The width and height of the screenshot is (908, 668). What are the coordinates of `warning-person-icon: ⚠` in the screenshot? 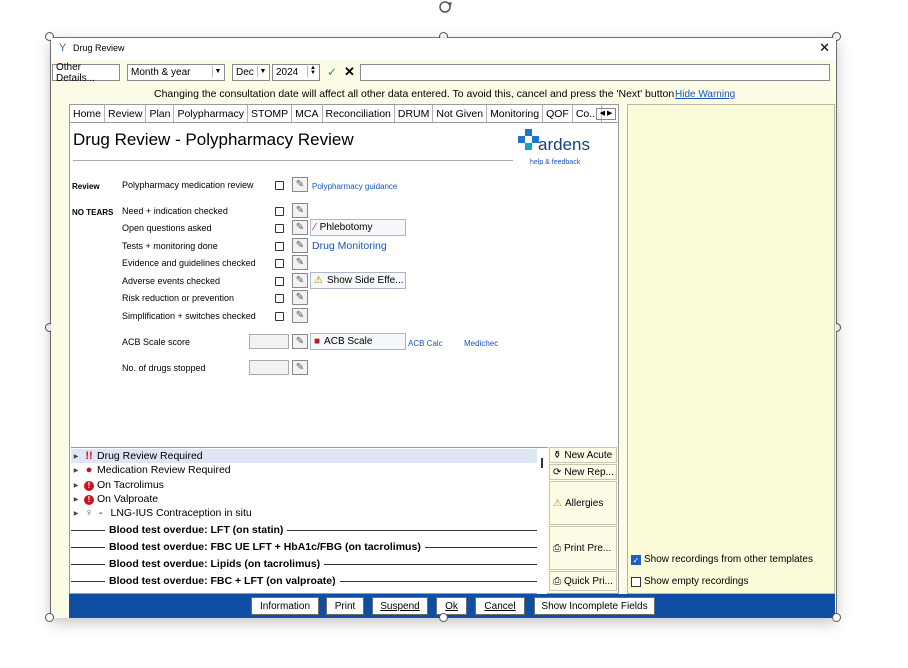 It's located at (318, 280).